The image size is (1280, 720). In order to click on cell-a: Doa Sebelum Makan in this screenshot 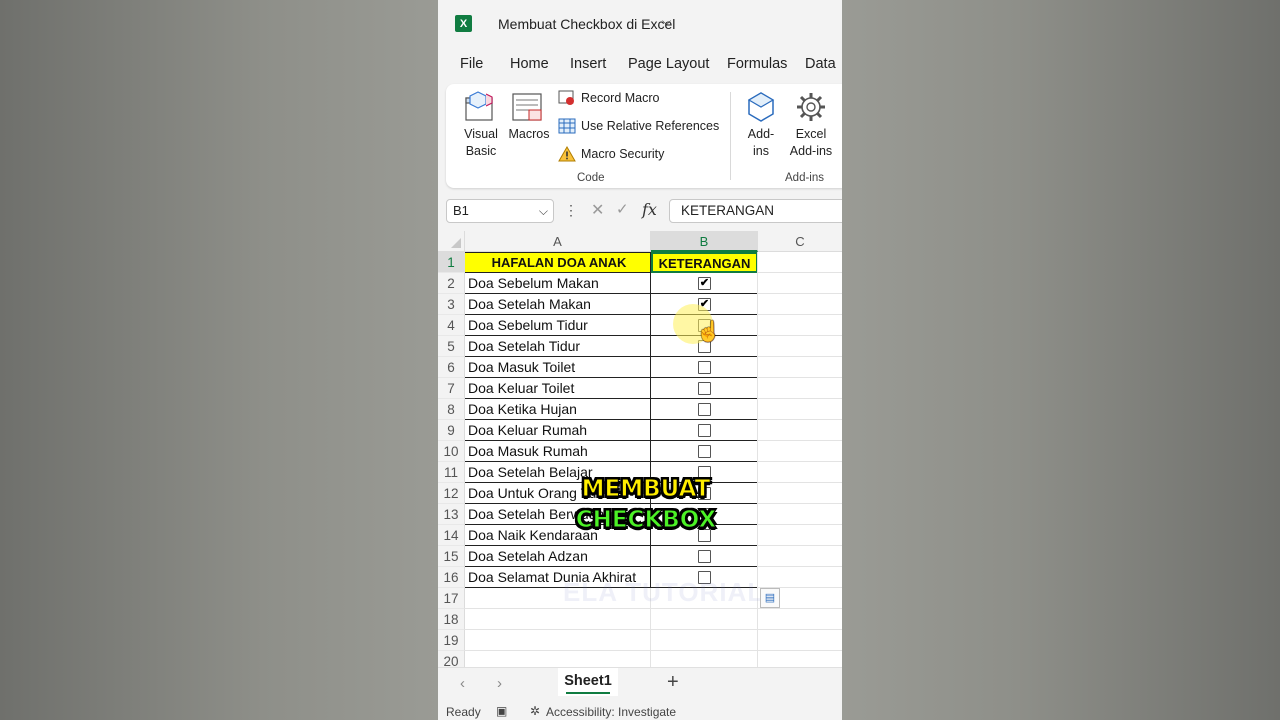, I will do `click(558, 283)`.